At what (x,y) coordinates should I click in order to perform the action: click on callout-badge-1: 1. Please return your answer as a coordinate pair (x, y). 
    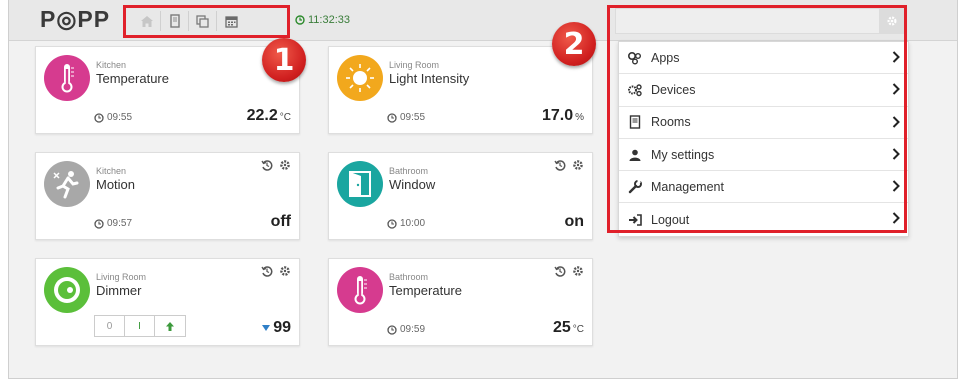
    Looking at the image, I should click on (284, 60).